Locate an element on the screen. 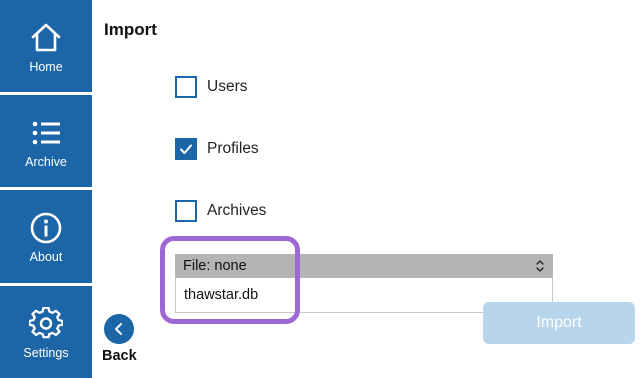 Image resolution: width=641 pixels, height=378 pixels. checkmark-icon is located at coordinates (186, 149).